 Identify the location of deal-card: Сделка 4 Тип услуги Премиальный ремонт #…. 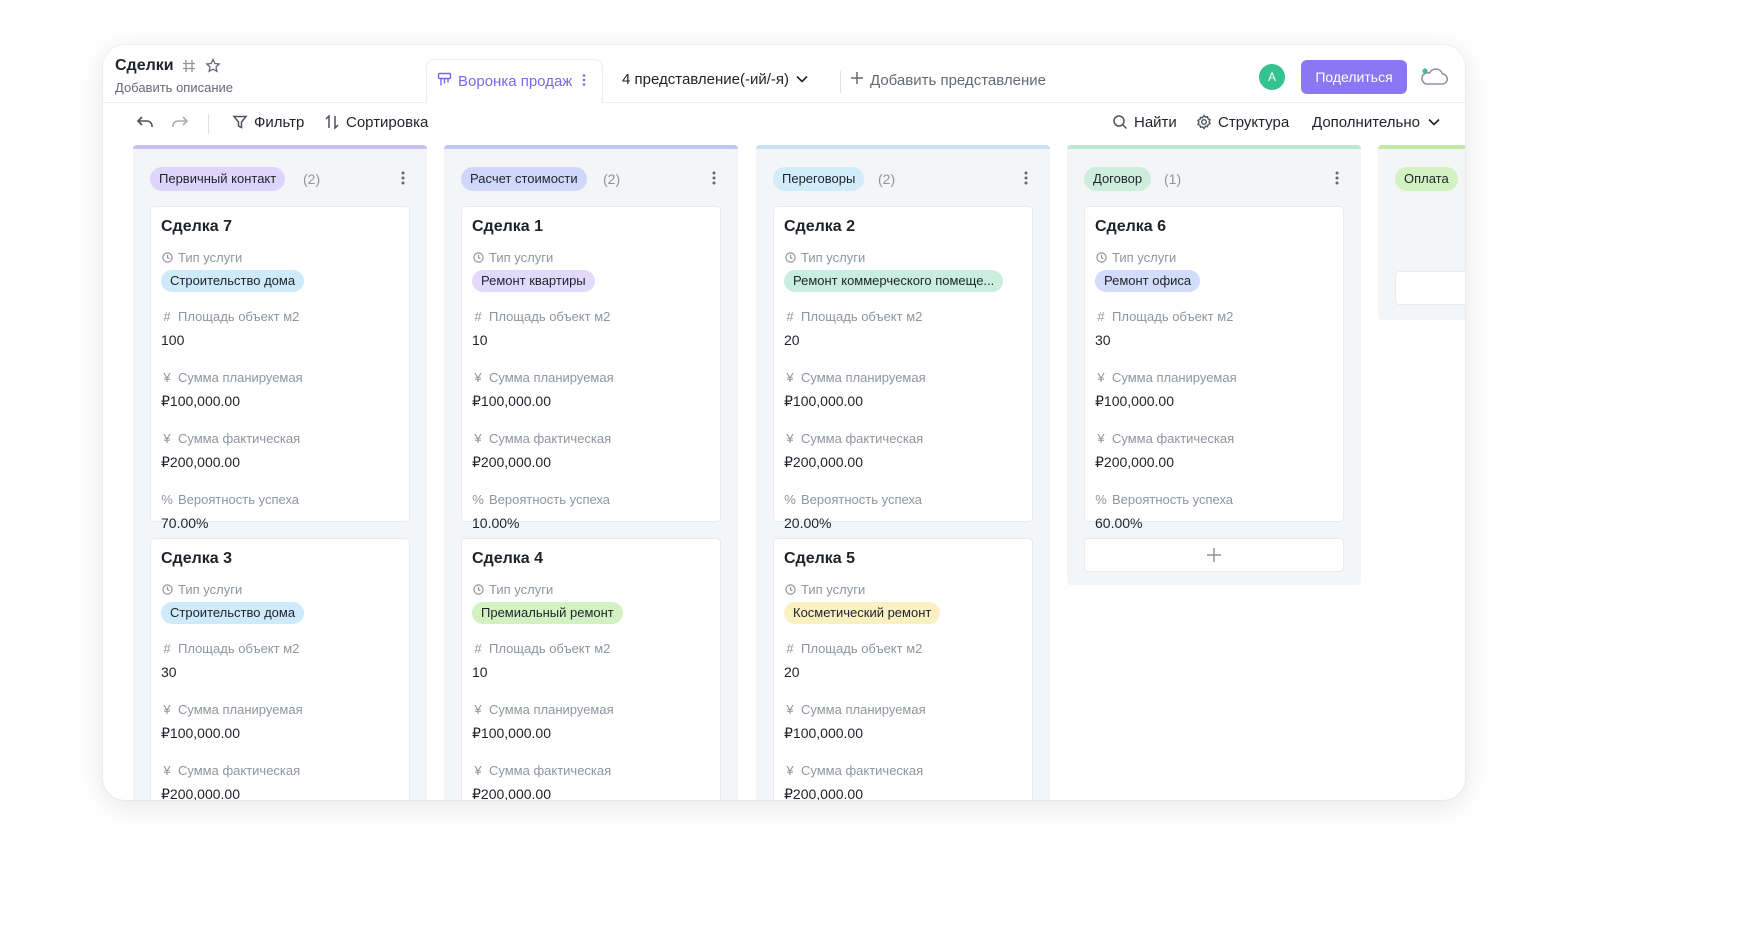
(591, 669).